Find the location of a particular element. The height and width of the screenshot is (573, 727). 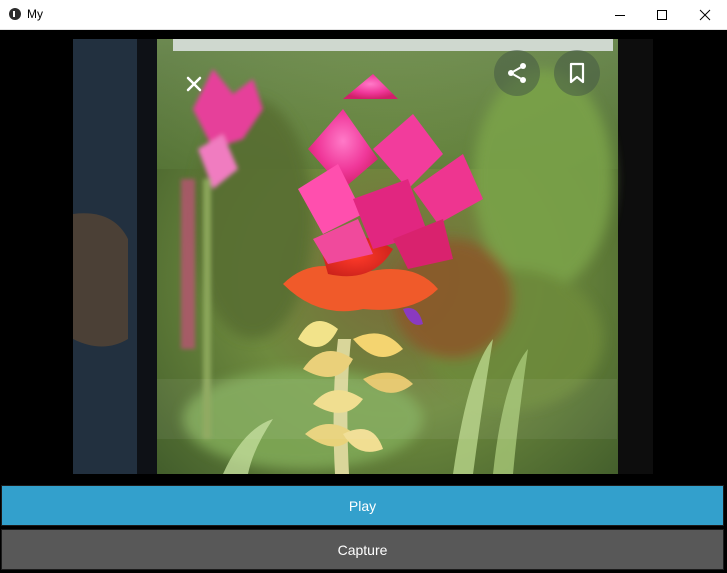

app-icon is located at coordinates (15, 14).